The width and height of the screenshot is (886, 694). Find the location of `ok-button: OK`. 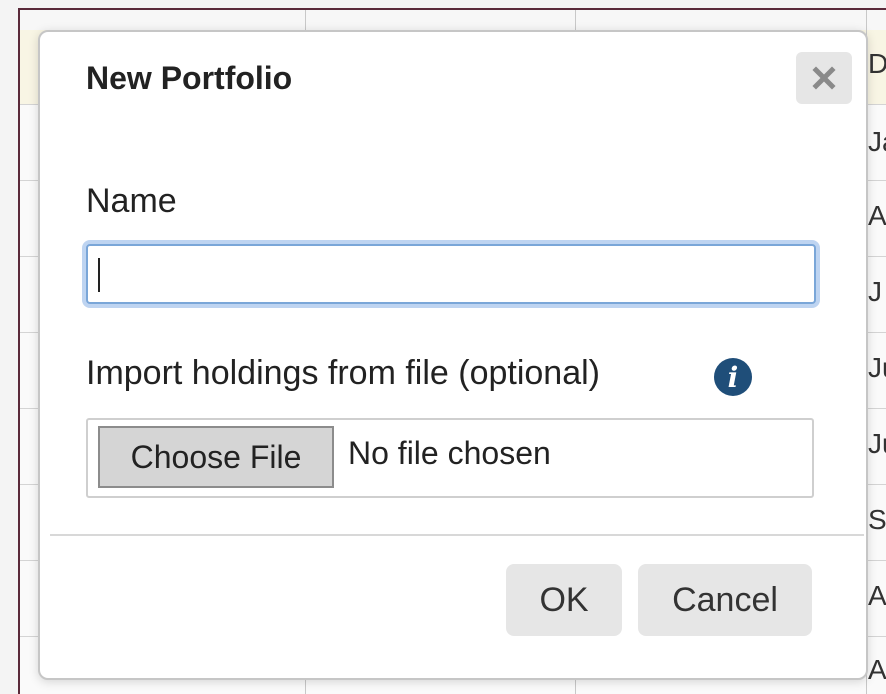

ok-button: OK is located at coordinates (564, 600).